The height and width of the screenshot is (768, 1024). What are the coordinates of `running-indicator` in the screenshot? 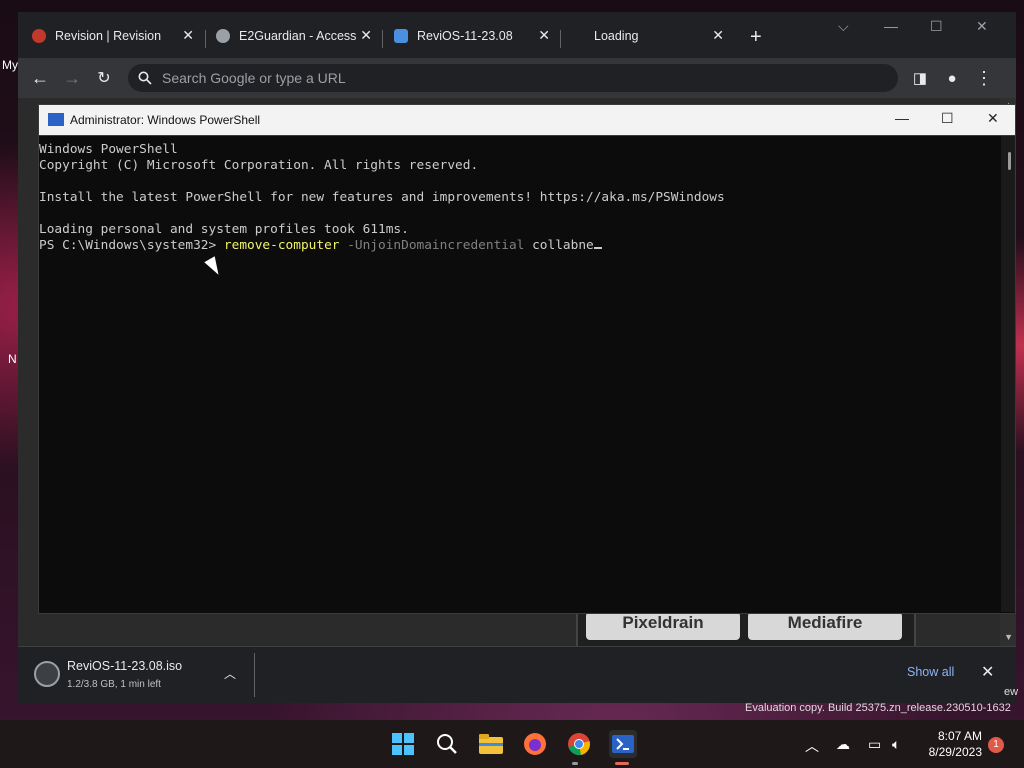 It's located at (575, 763).